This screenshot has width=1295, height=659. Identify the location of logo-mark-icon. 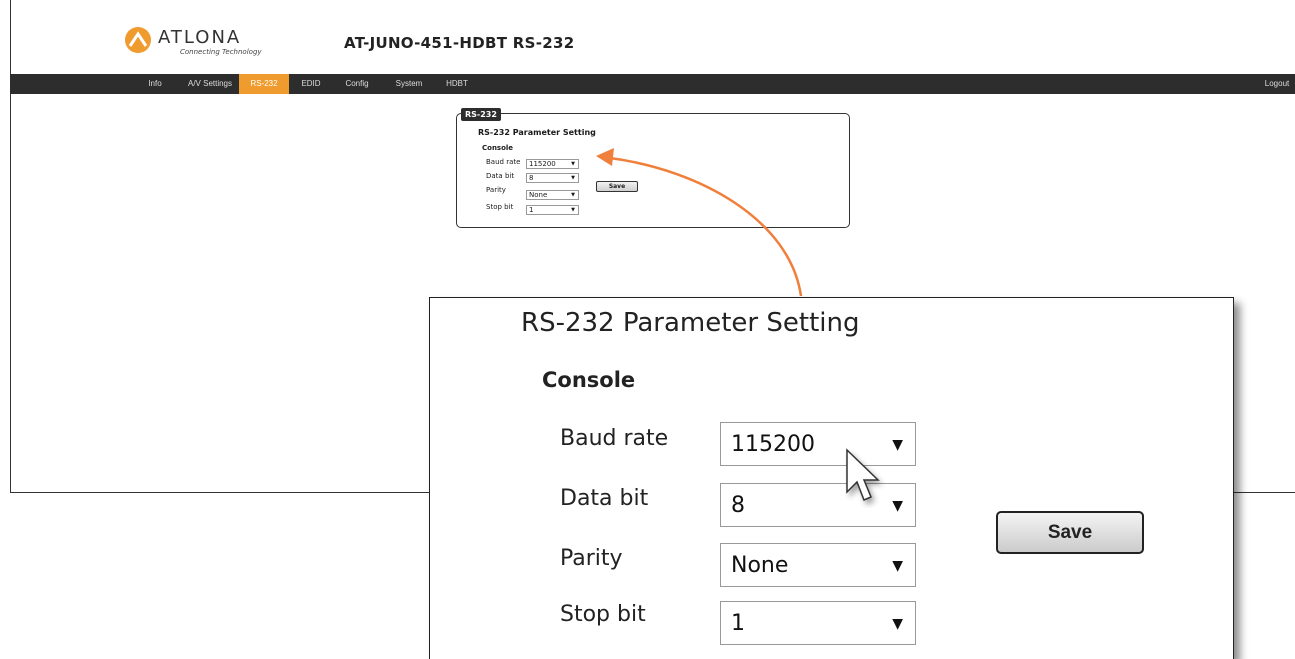
(138, 40).